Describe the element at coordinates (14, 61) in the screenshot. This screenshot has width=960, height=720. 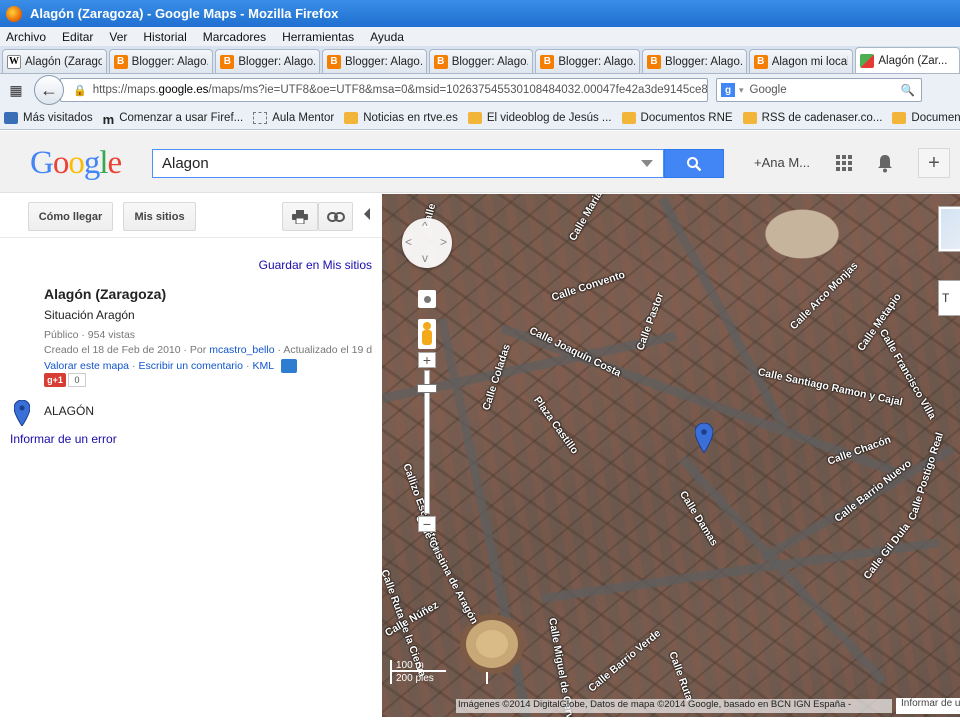
I see `wikipedia-icon: W` at that location.